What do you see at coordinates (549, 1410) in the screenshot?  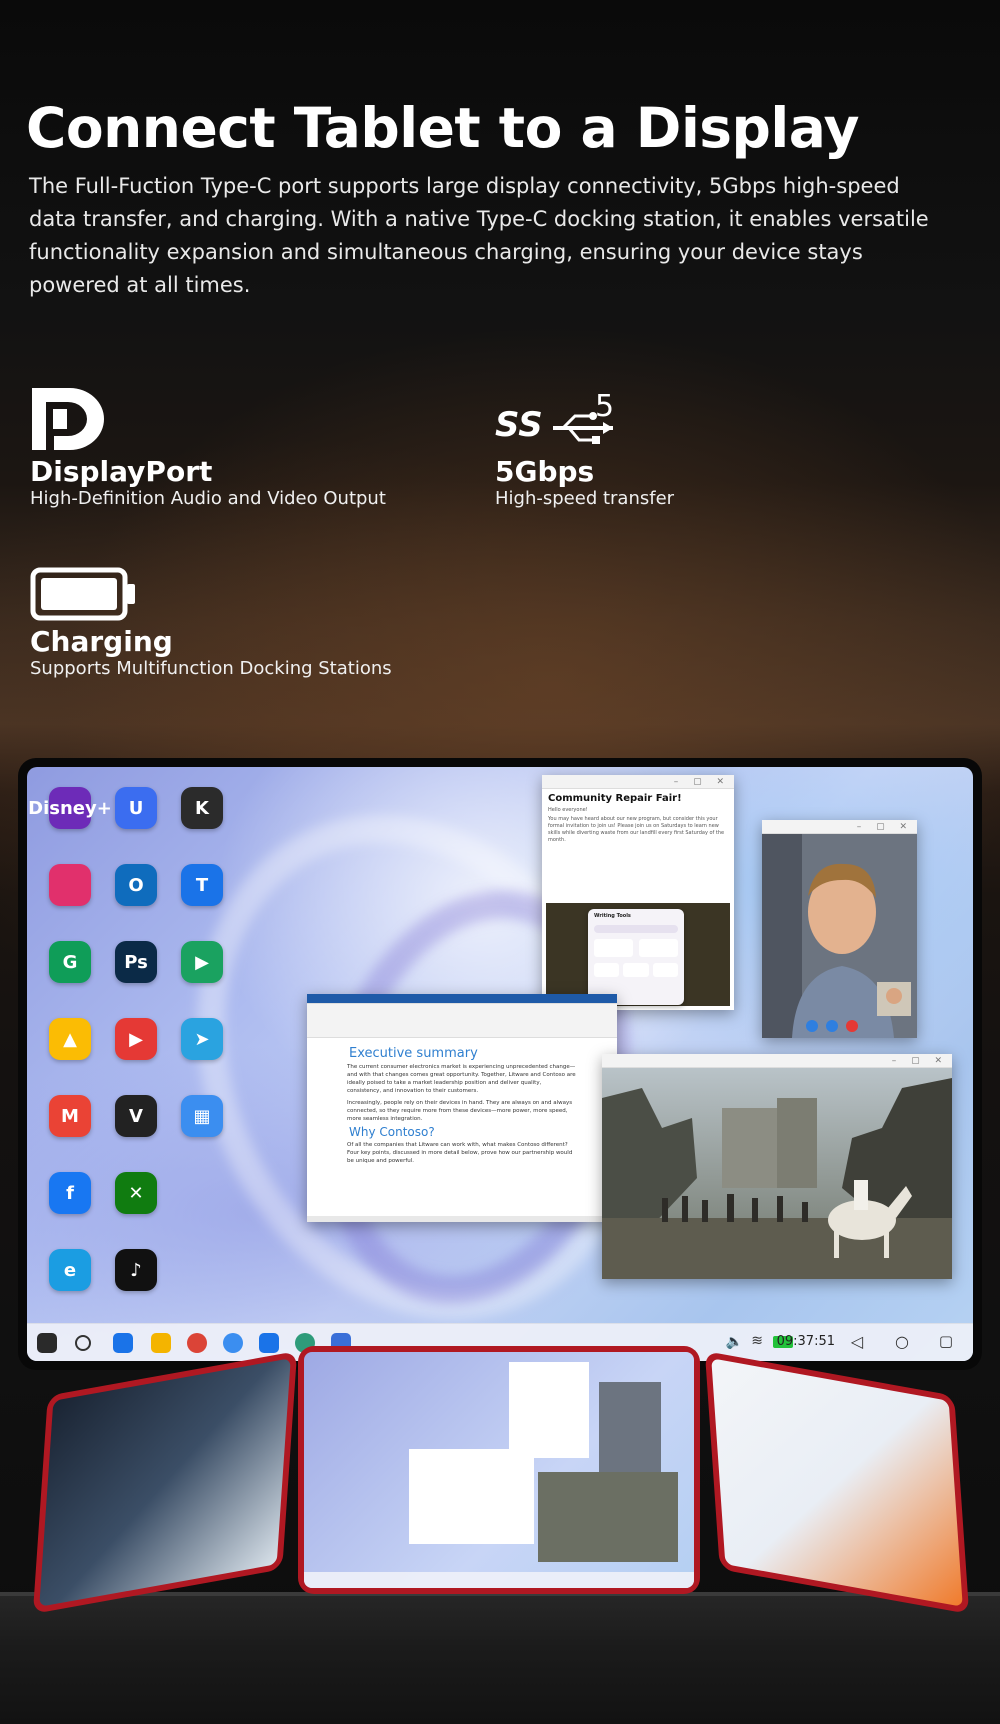 I see `mini-mail-window` at bounding box center [549, 1410].